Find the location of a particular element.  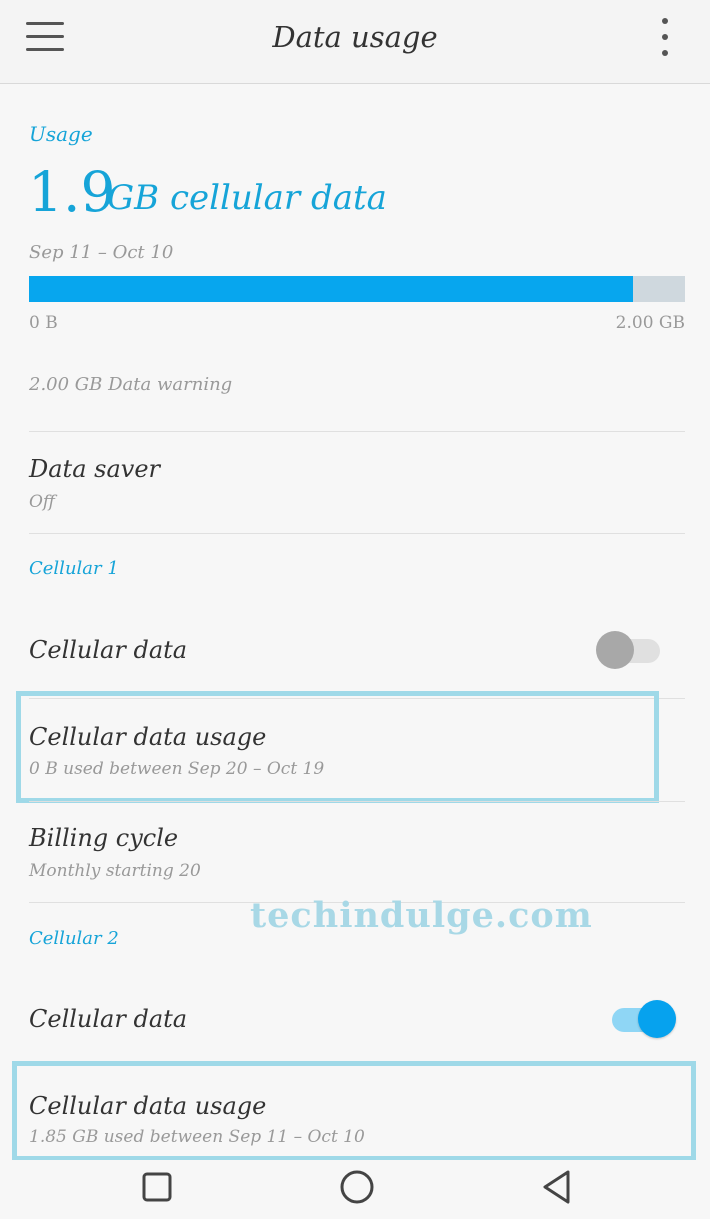

usage-progress-bar is located at coordinates (357, 289).